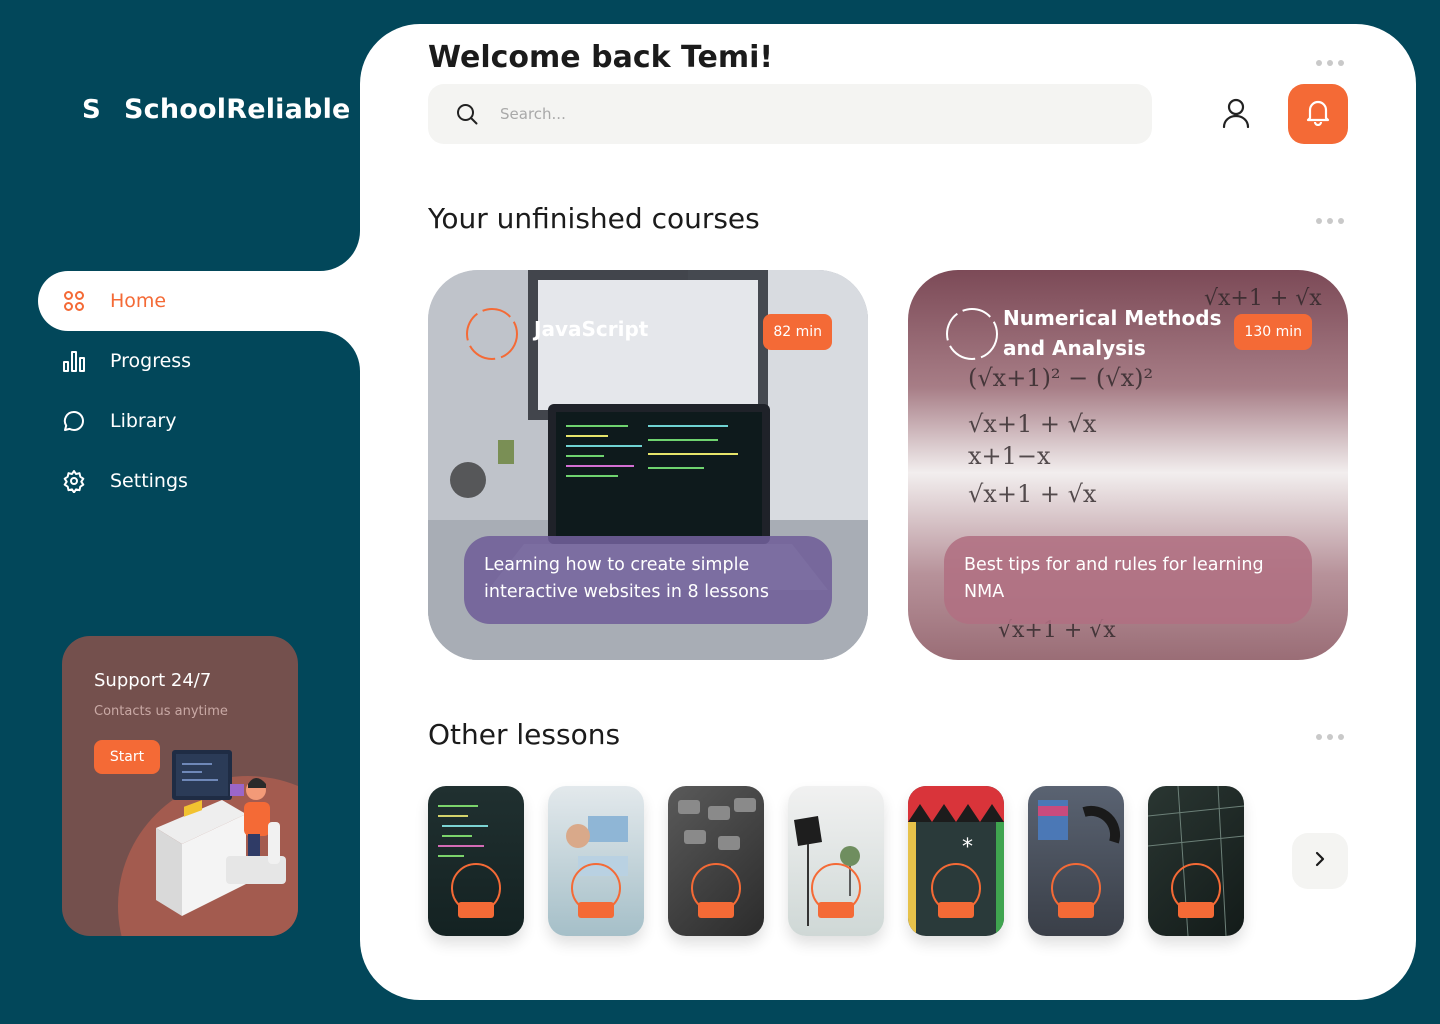  Describe the element at coordinates (1032, 494) in the screenshot. I see `math-decor-5: √x+1 + √x` at that location.